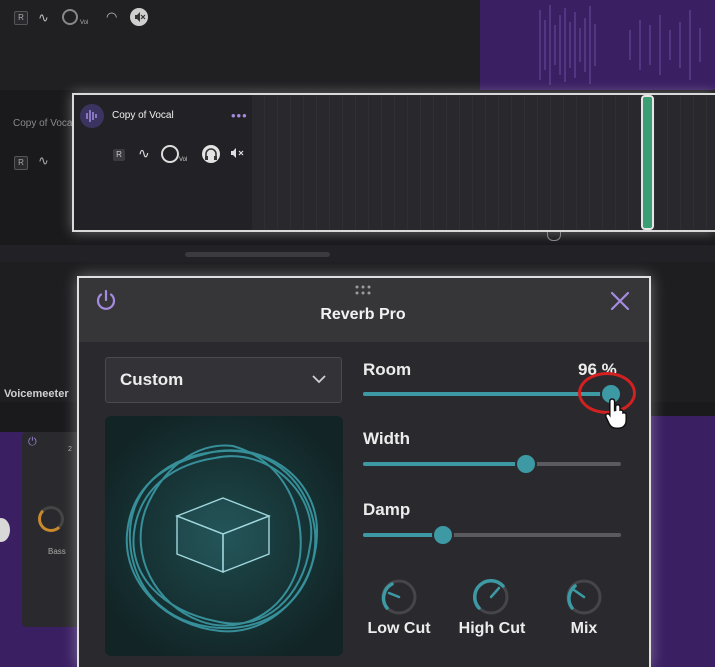  I want to click on room-visualizer, so click(224, 536).